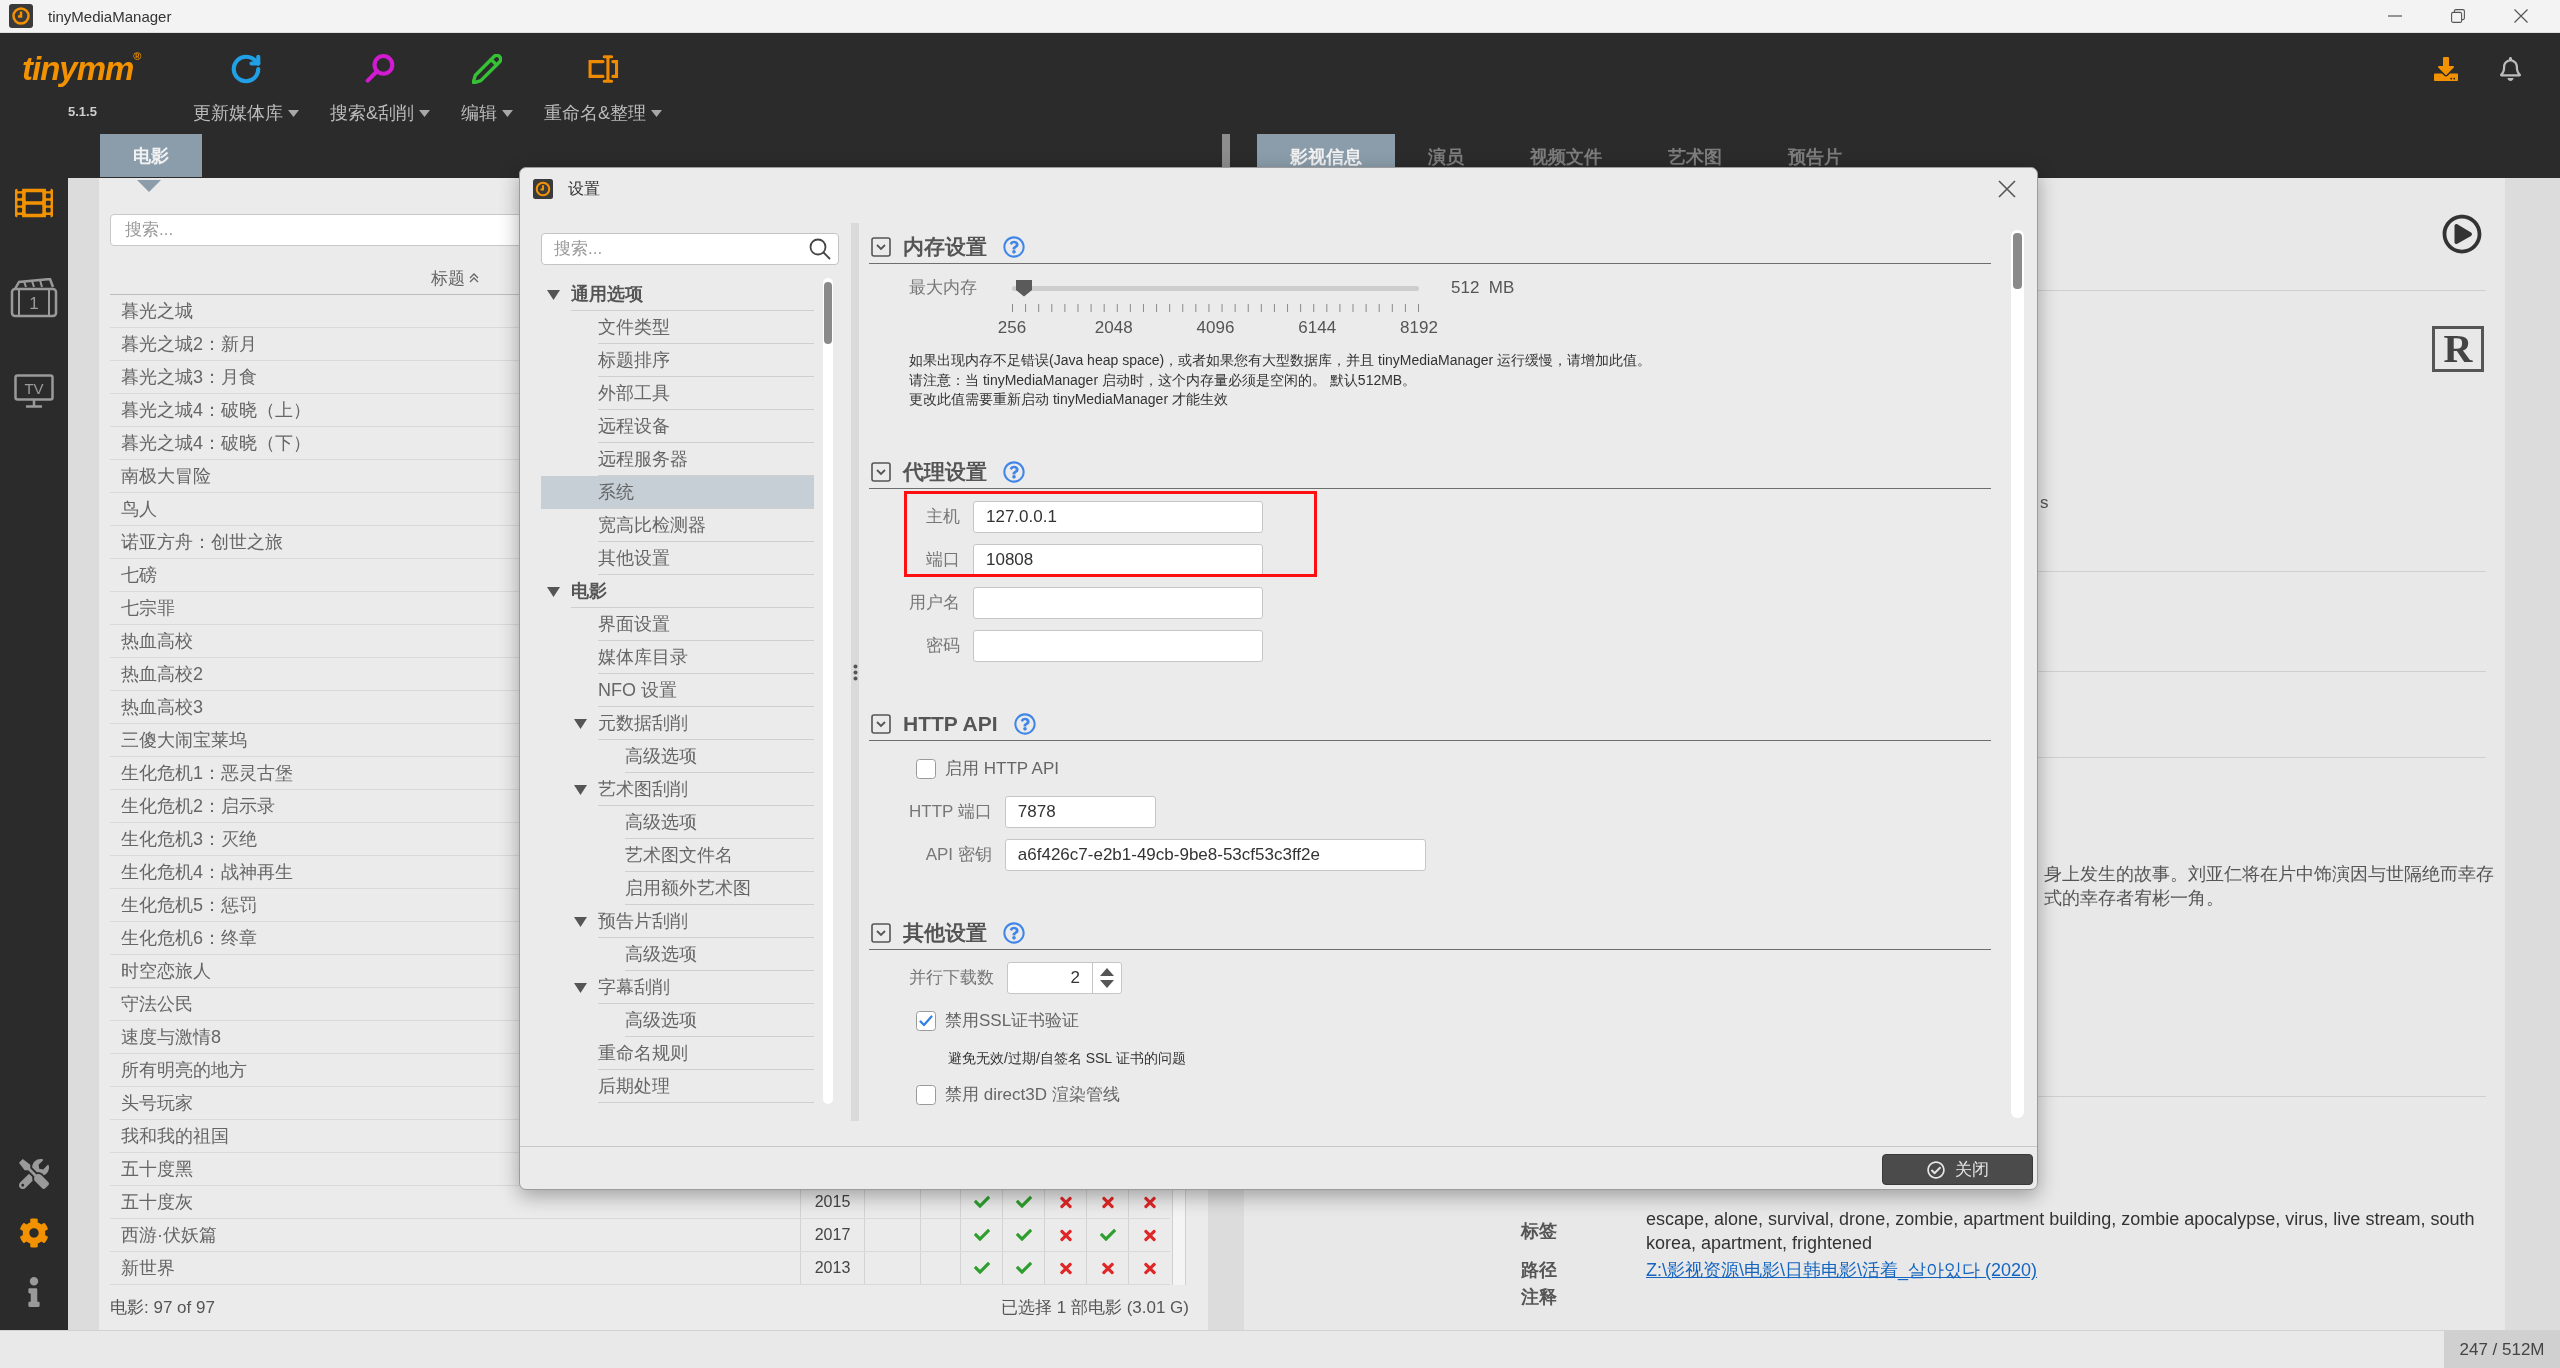 This screenshot has width=2560, height=1368. I want to click on input-field: a6f426c7-e2b1-49cb-9be8-53cf53c3ff2e, so click(1215, 854).